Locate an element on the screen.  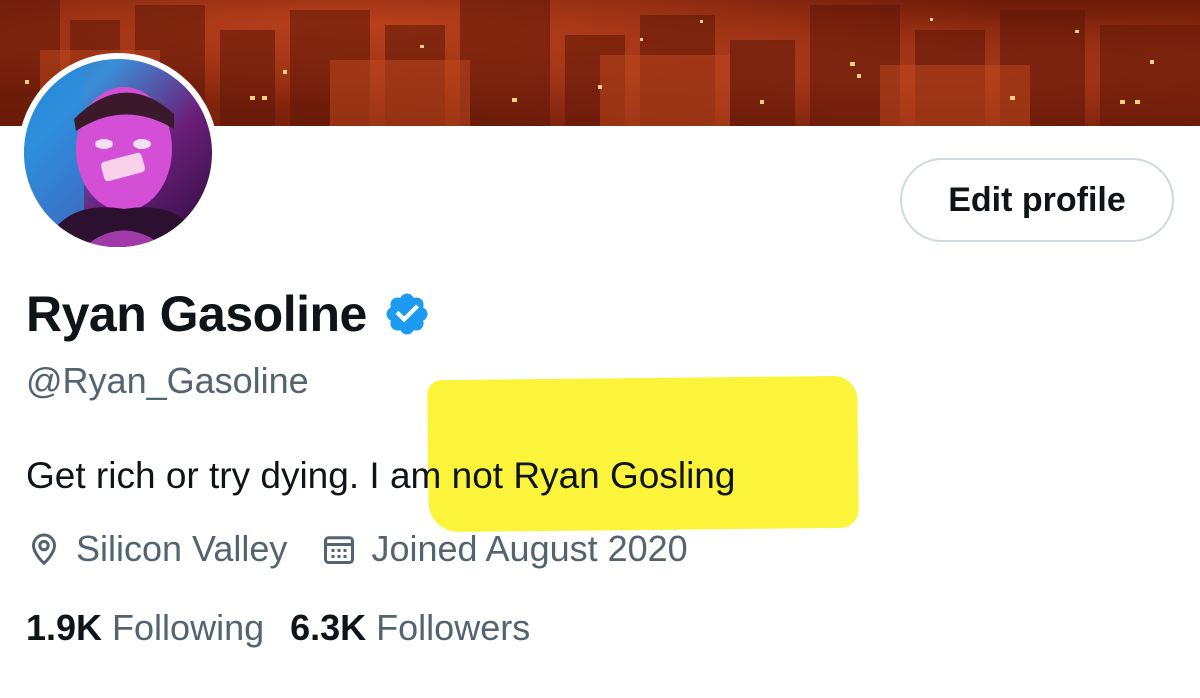
followers-count: 6.3K is located at coordinates (328, 627).